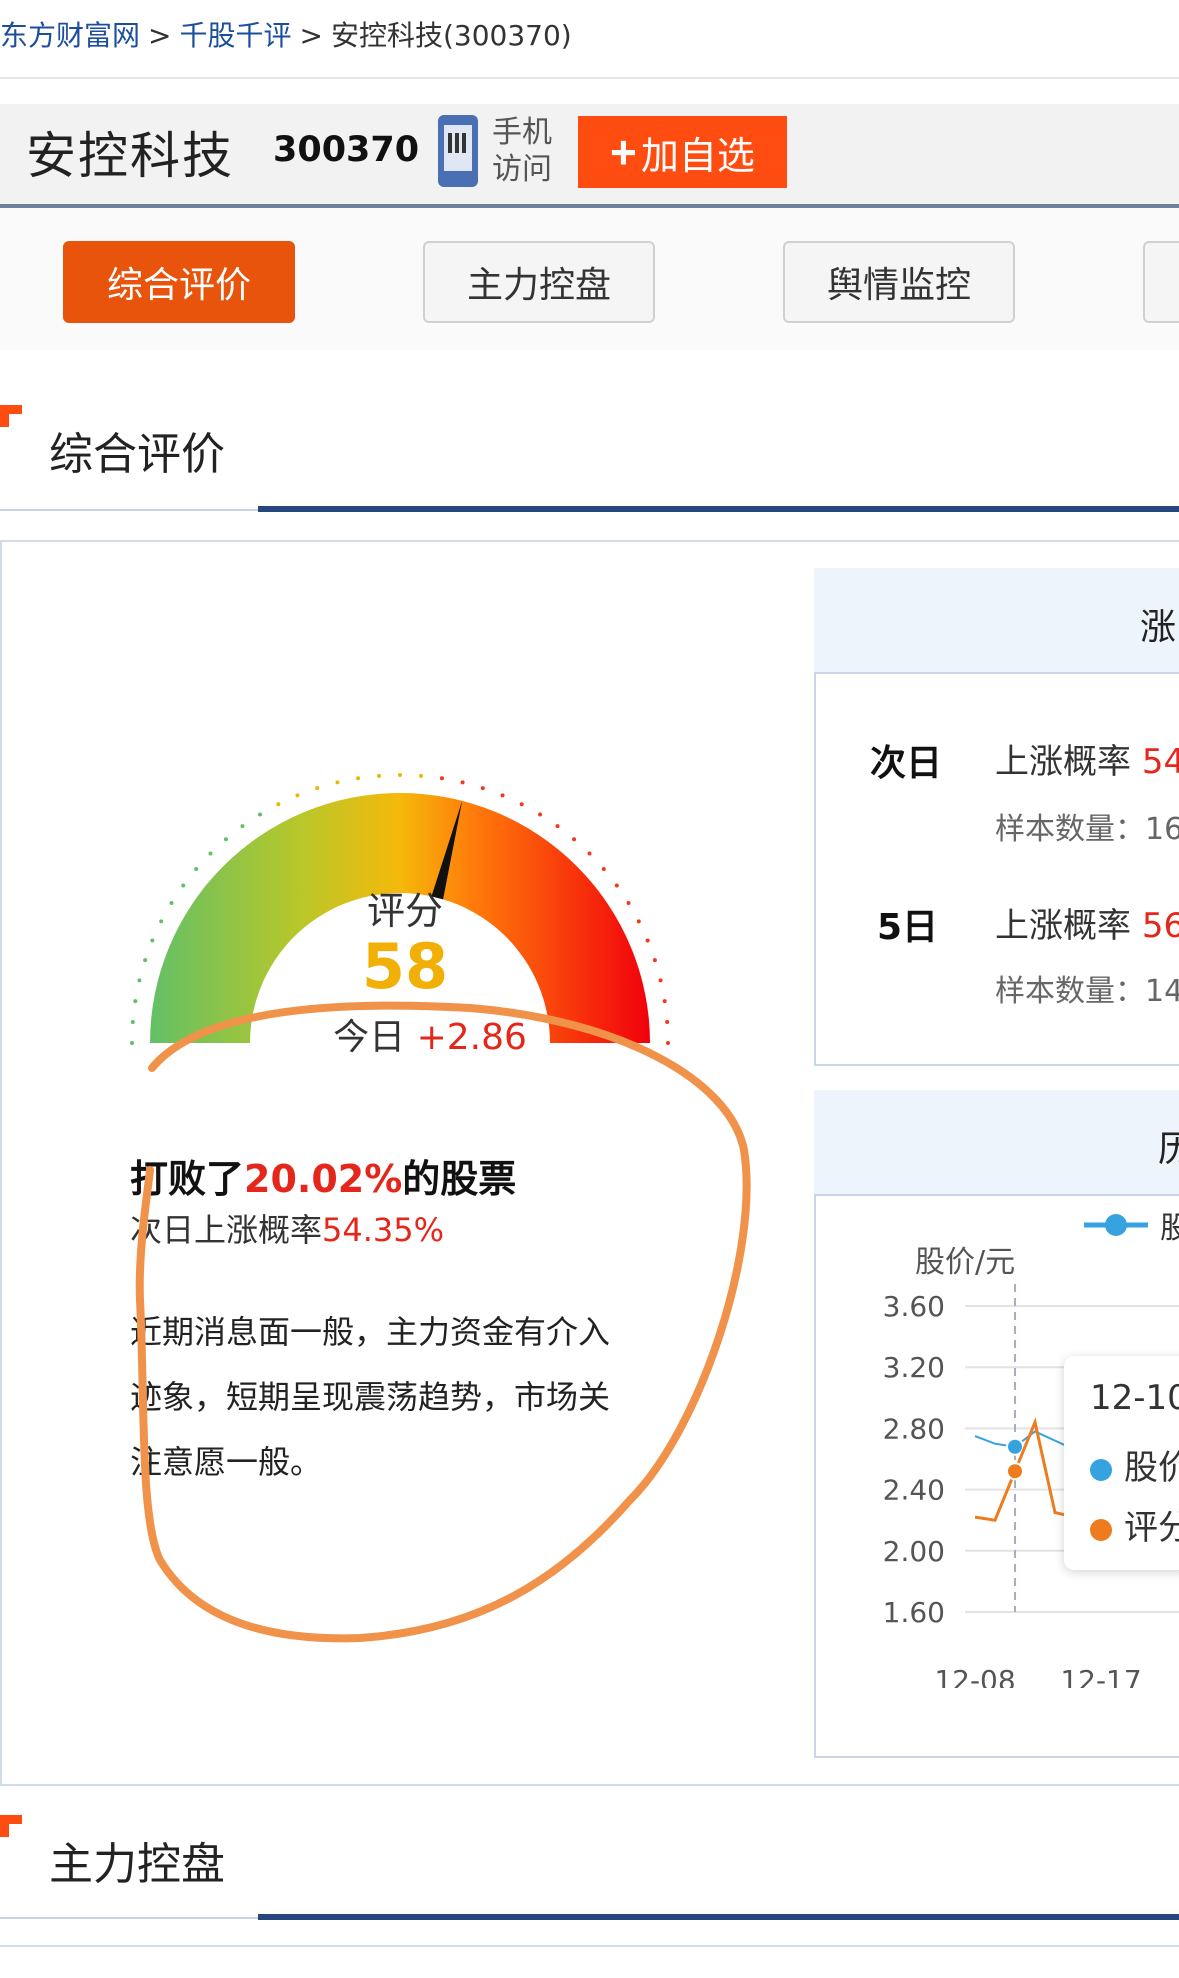  I want to click on tooltip-score-item: 评分, so click(1134, 1524).